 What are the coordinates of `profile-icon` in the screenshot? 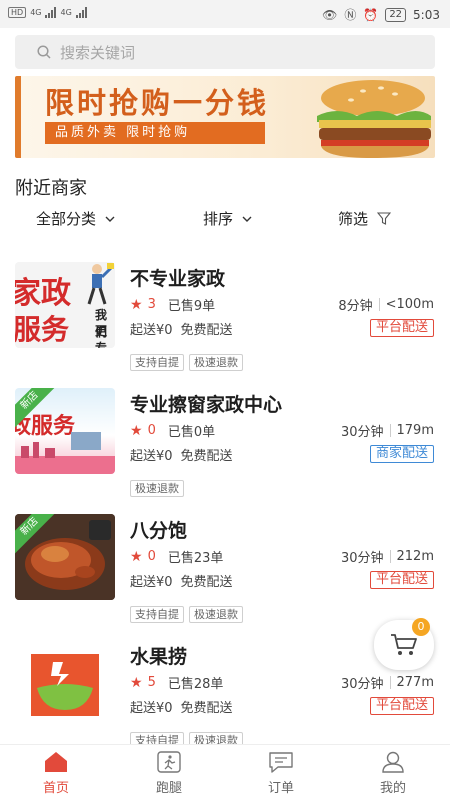 It's located at (393, 762).